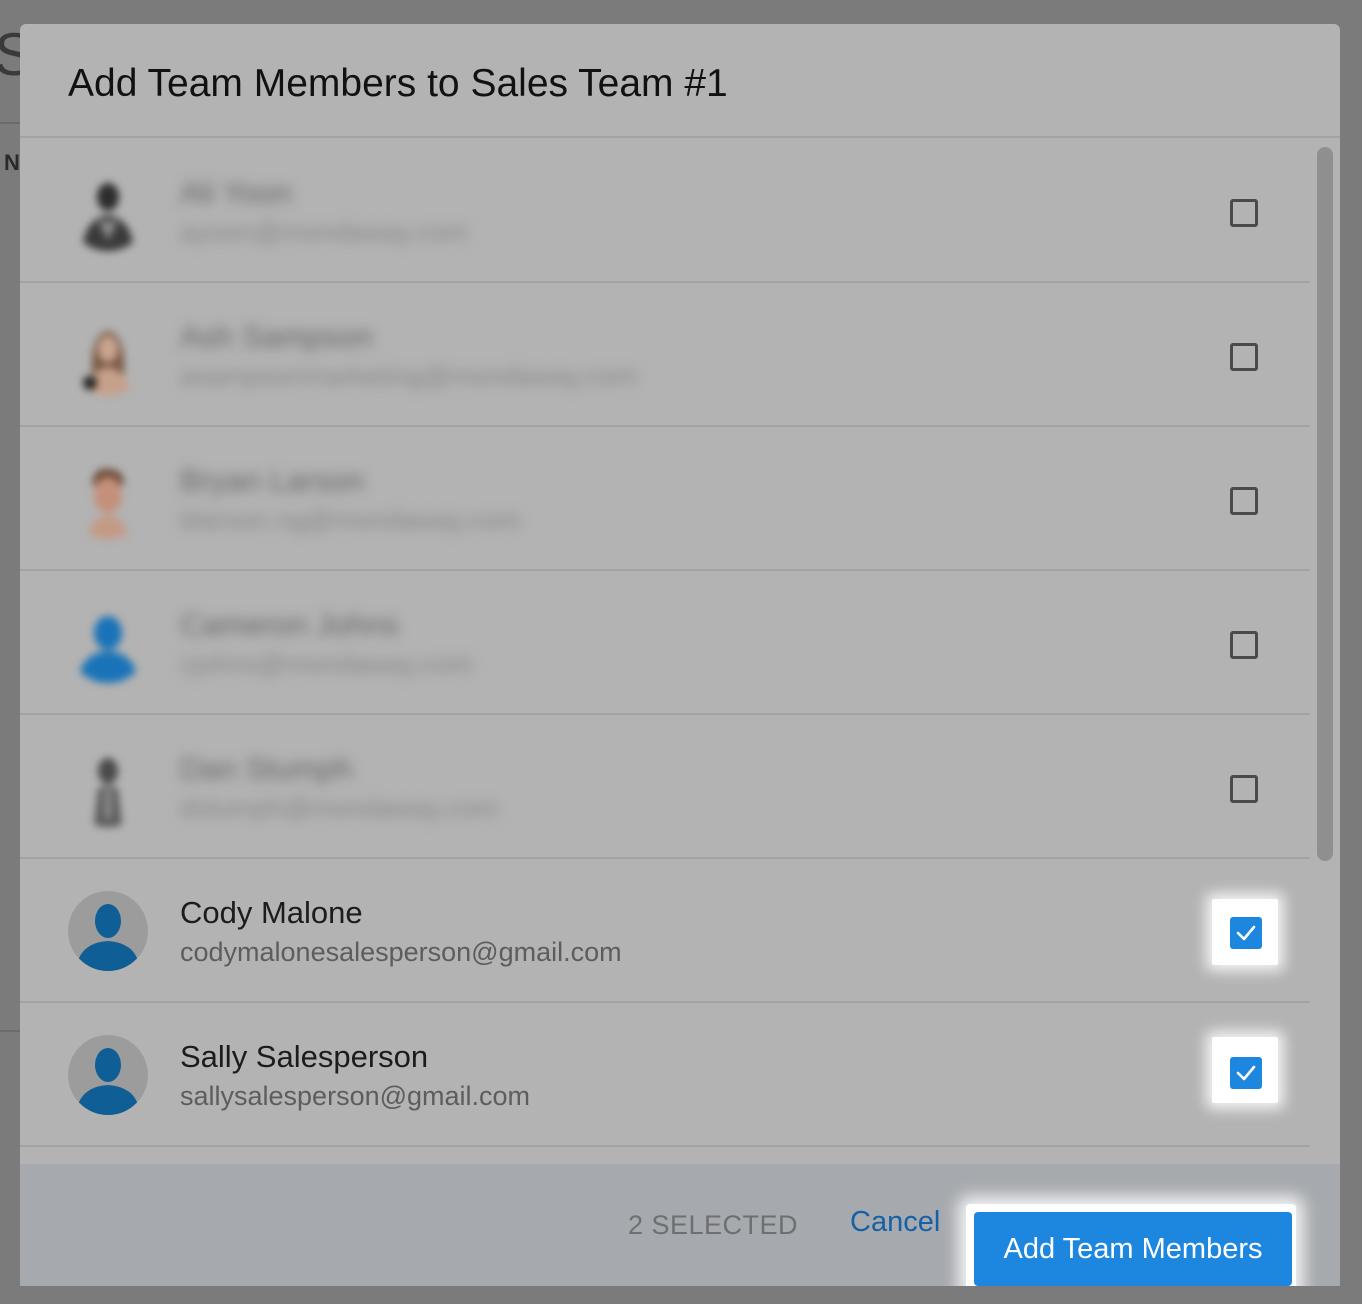 This screenshot has width=1362, height=1304. What do you see at coordinates (266, 768) in the screenshot?
I see `member-name: Dan Stumph` at bounding box center [266, 768].